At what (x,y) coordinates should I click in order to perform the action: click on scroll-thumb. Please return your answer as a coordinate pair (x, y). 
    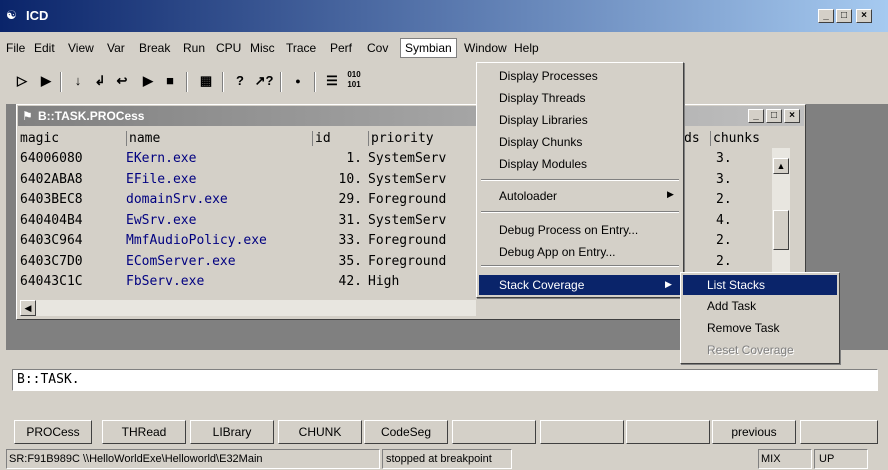
    Looking at the image, I should click on (781, 230).